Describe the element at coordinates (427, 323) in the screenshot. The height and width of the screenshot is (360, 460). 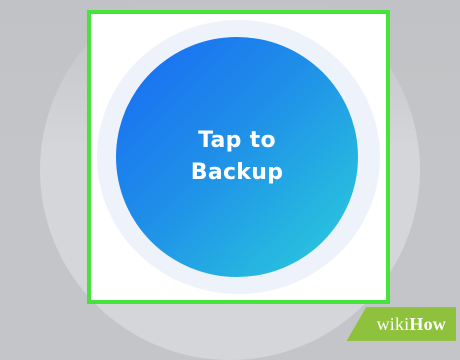
I see `watermark-how: How` at that location.